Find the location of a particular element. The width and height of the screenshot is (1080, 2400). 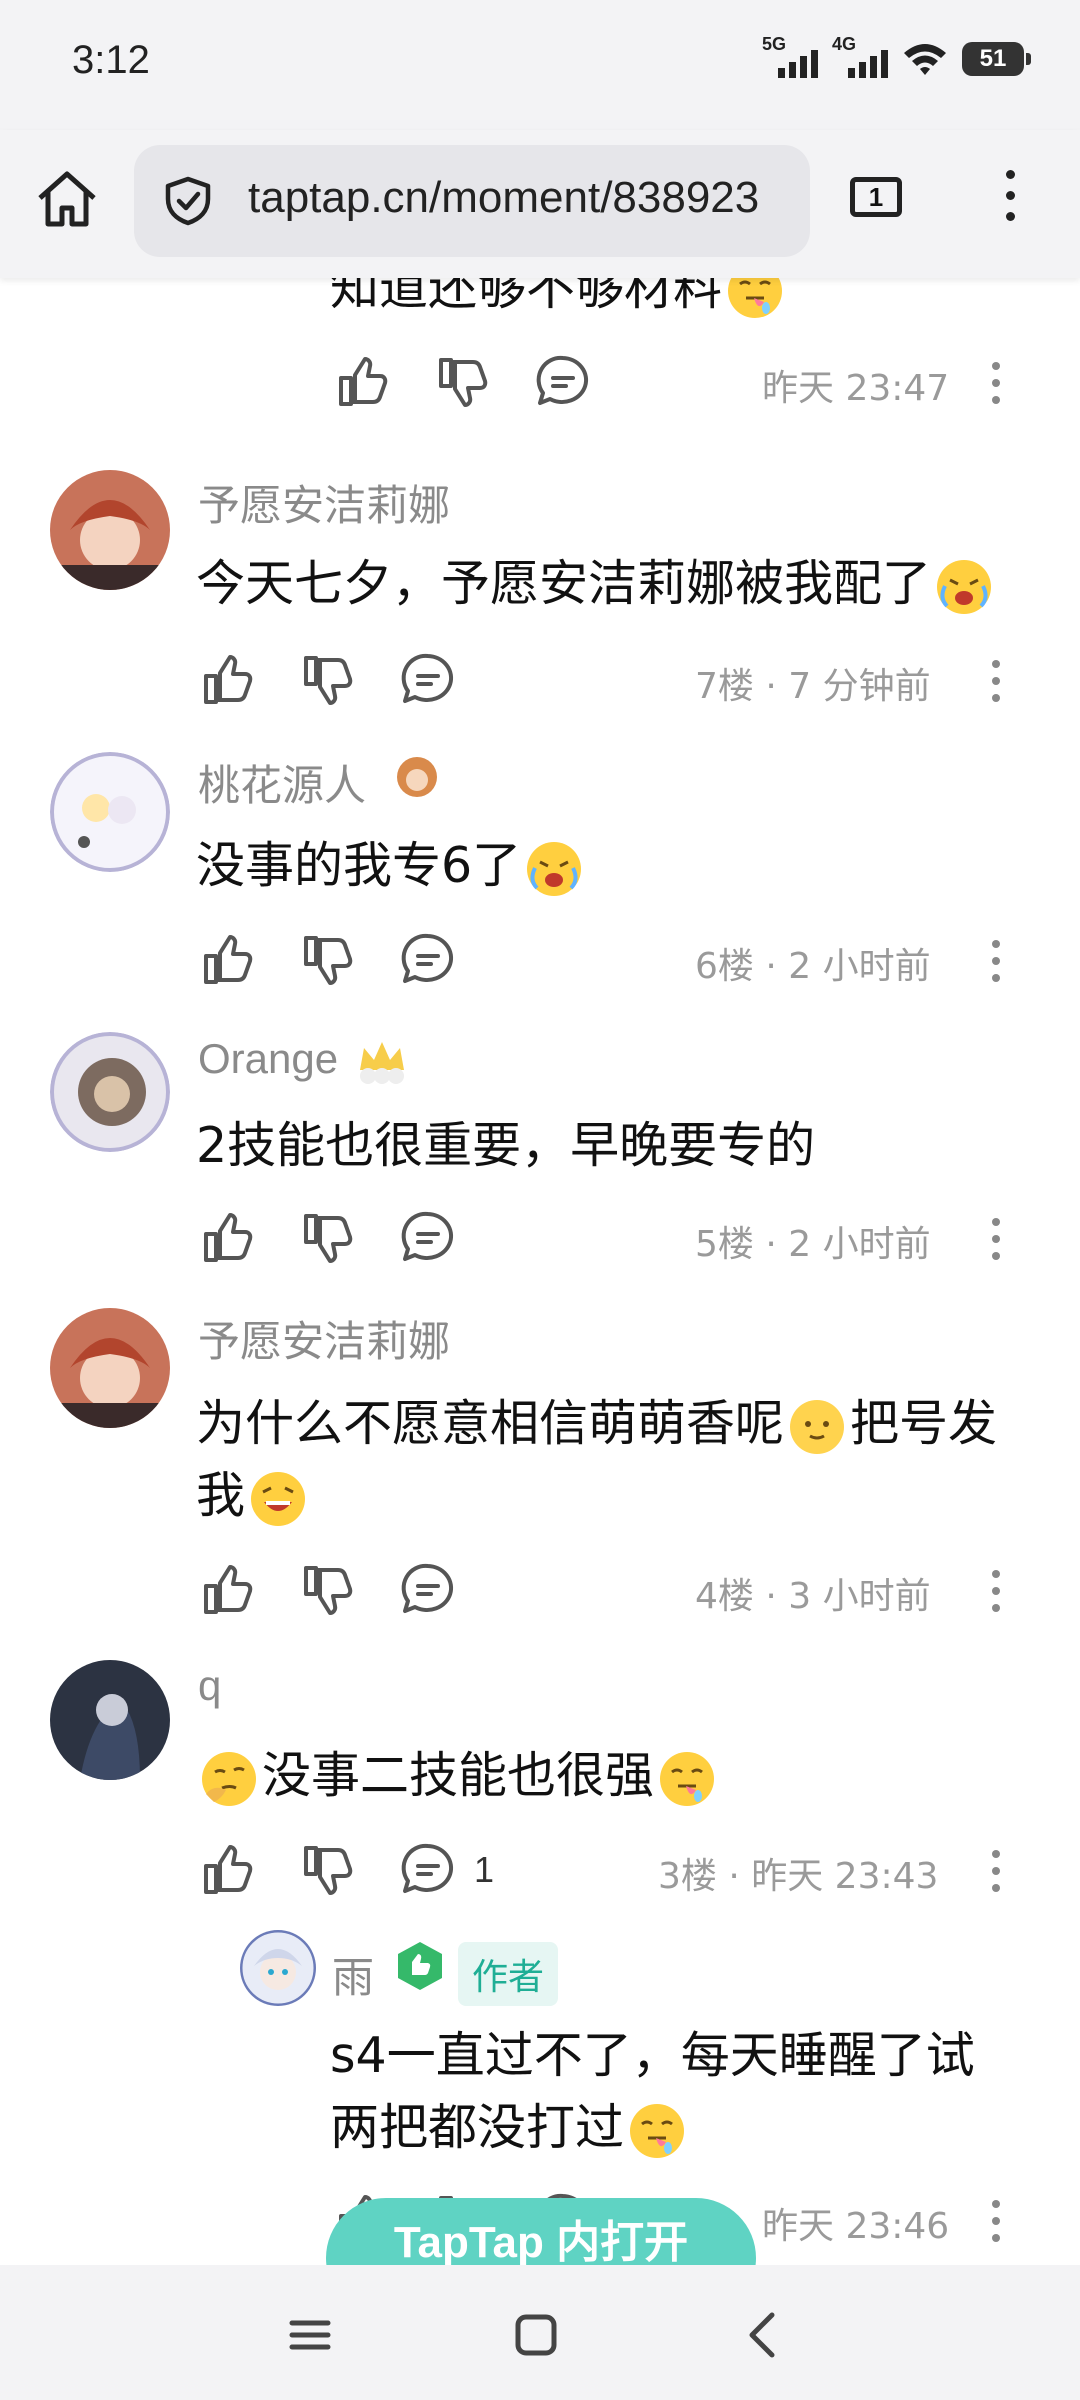

url-text: taptap.cn/moment/838923 is located at coordinates (503, 198).